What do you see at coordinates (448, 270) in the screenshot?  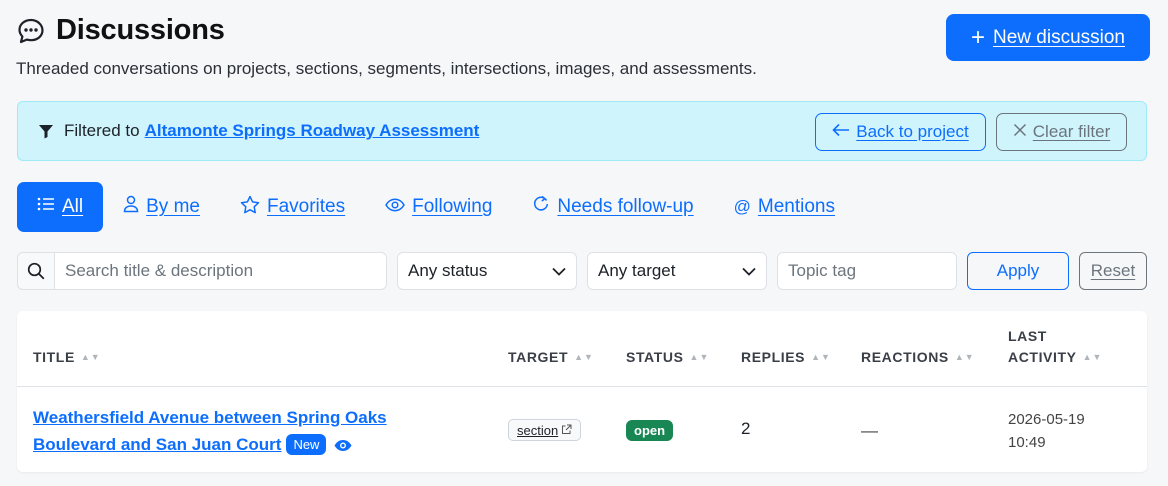 I see `status-select-value: Any status` at bounding box center [448, 270].